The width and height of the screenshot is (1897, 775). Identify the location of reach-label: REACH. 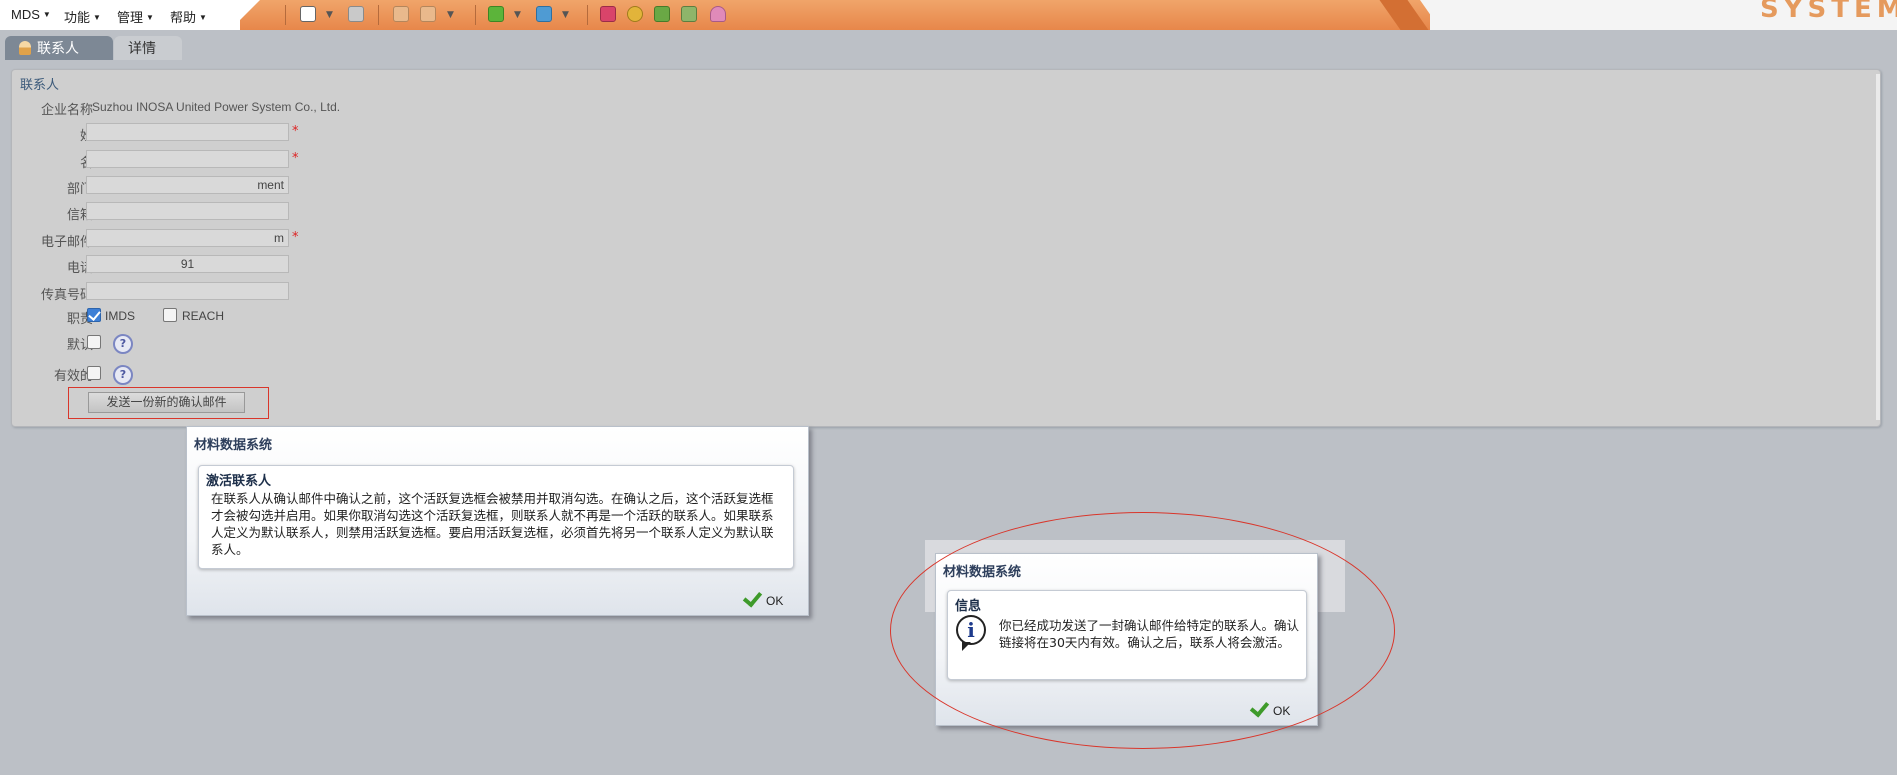
(203, 316).